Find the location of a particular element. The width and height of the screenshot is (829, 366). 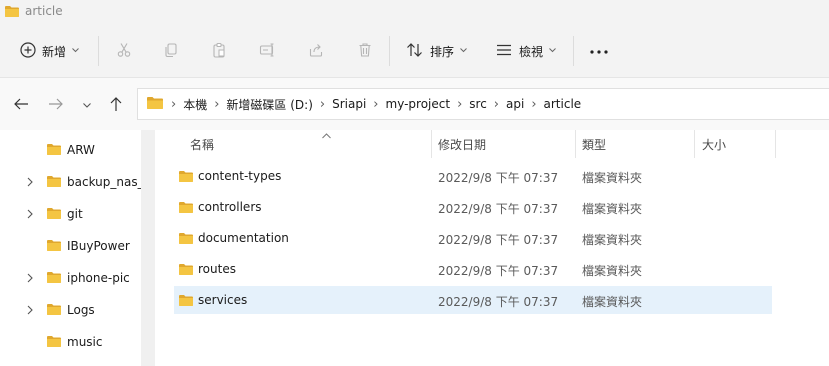

sidebar-item-backup-nas: backup_nas_ is located at coordinates (72, 182).